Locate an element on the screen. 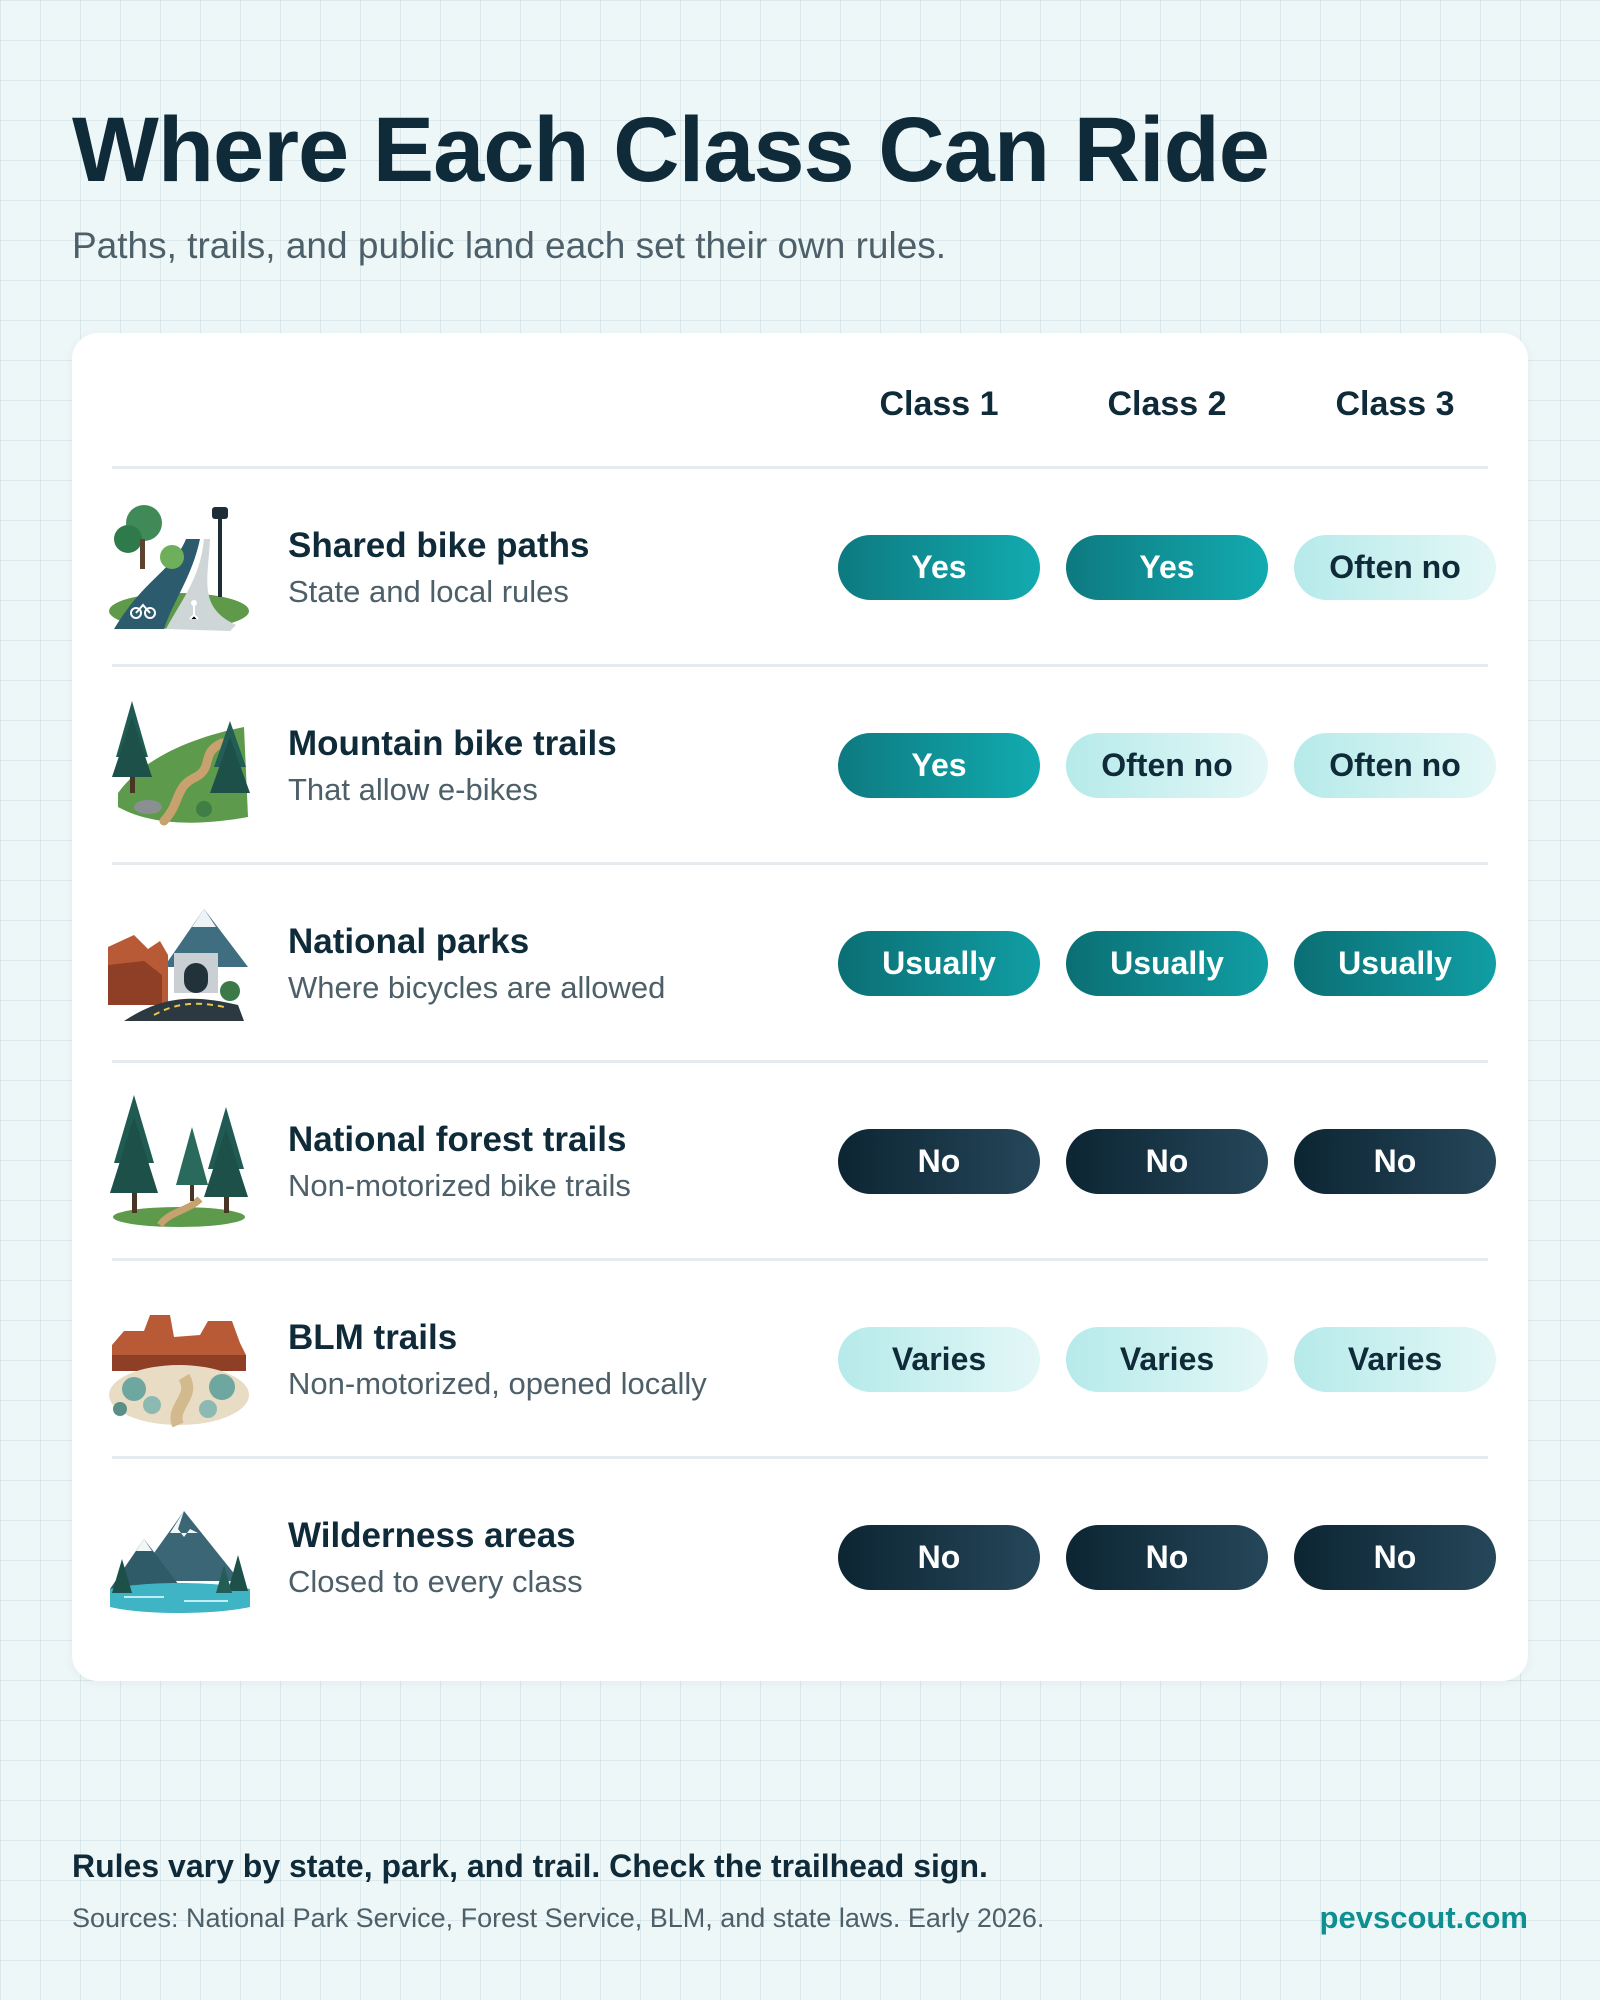  column-header-class-1: Class 1 is located at coordinates (939, 404).